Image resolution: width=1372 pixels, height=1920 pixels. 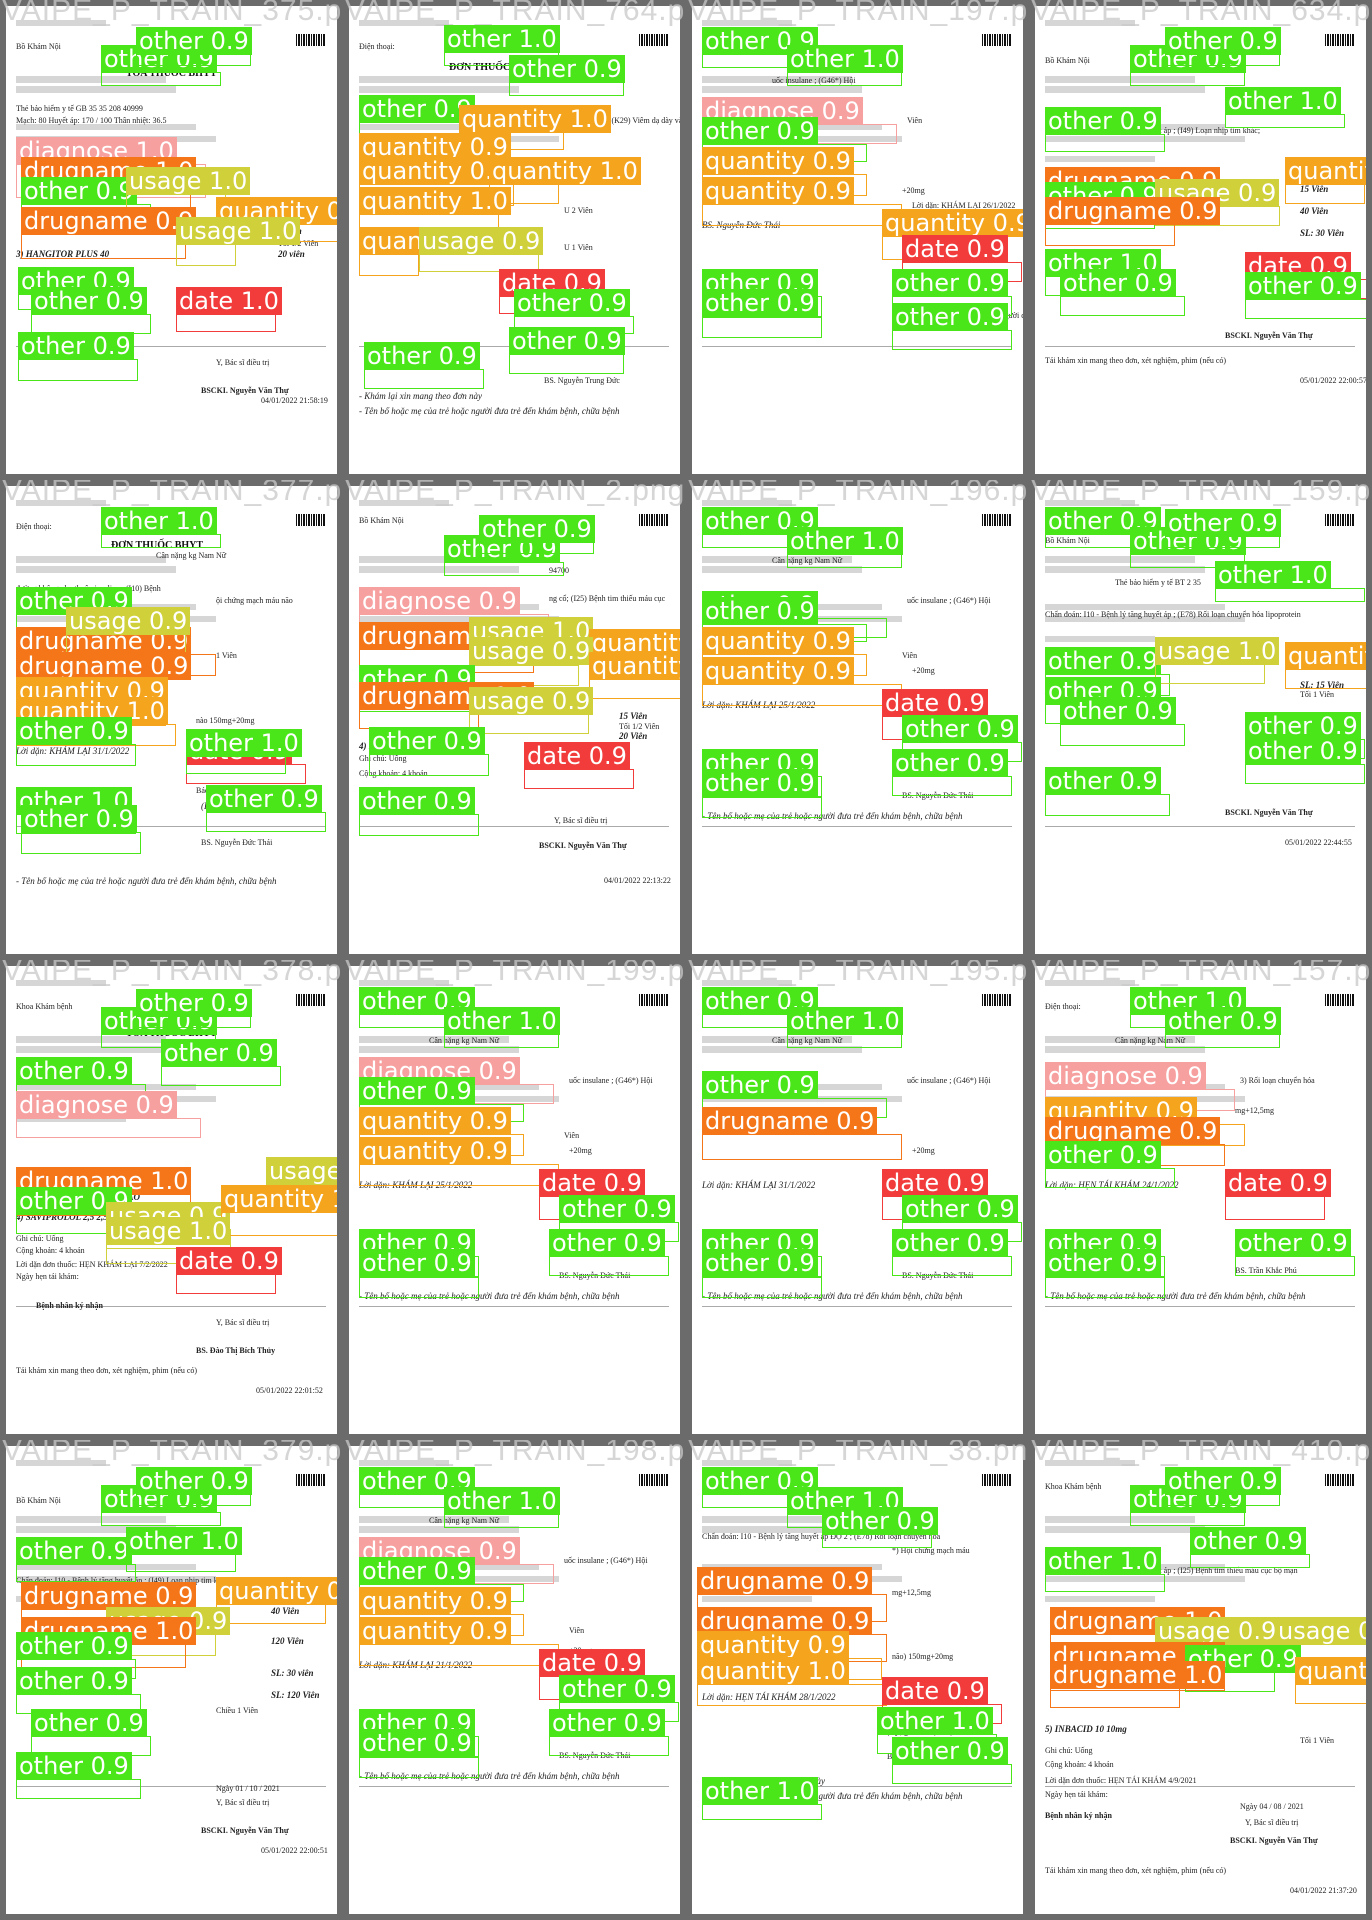 What do you see at coordinates (1274, 1840) in the screenshot?
I see `prescription-text: BSCKI. Nguyễn Văn Thự` at bounding box center [1274, 1840].